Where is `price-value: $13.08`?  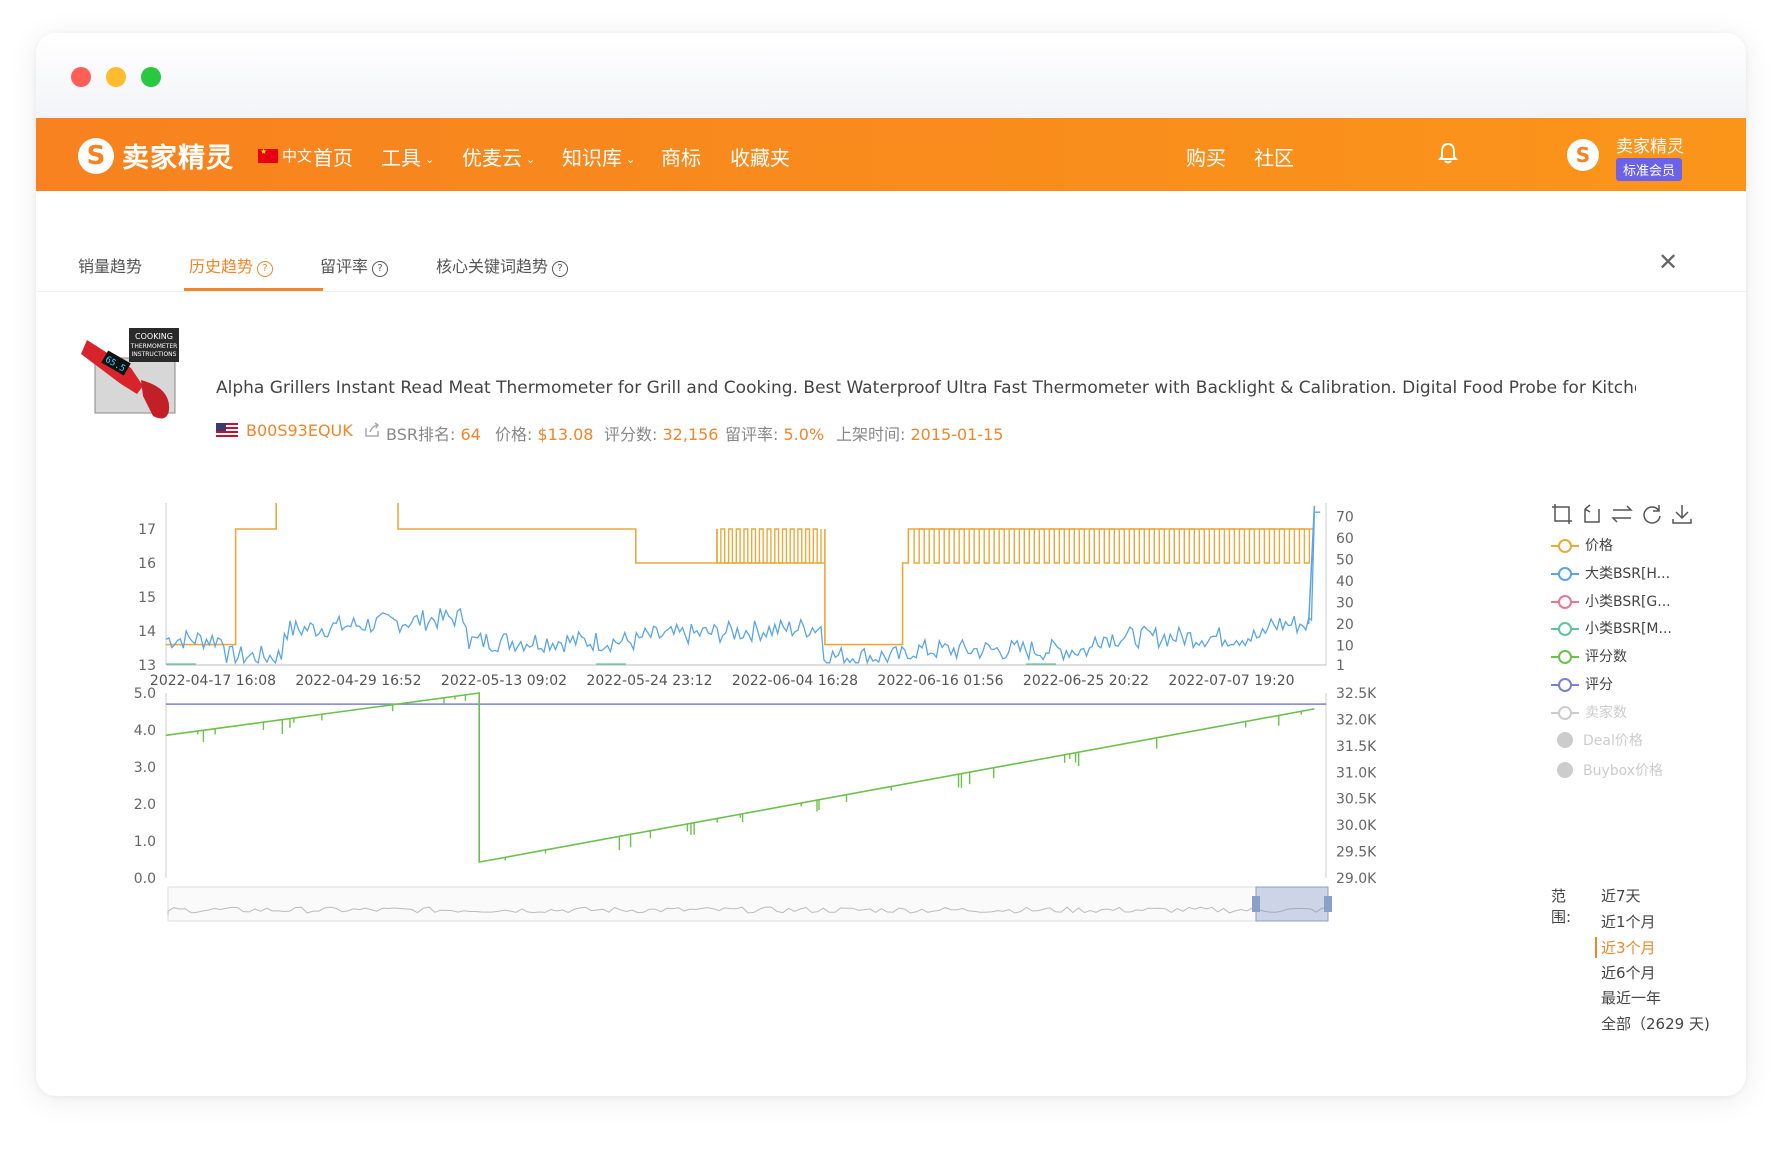 price-value: $13.08 is located at coordinates (565, 434).